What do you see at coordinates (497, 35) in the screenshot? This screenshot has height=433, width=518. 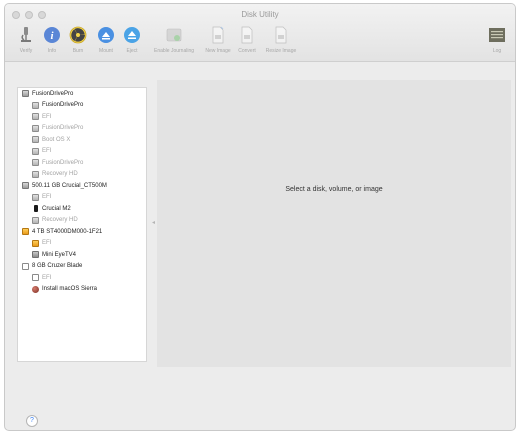 I see `log-icon` at bounding box center [497, 35].